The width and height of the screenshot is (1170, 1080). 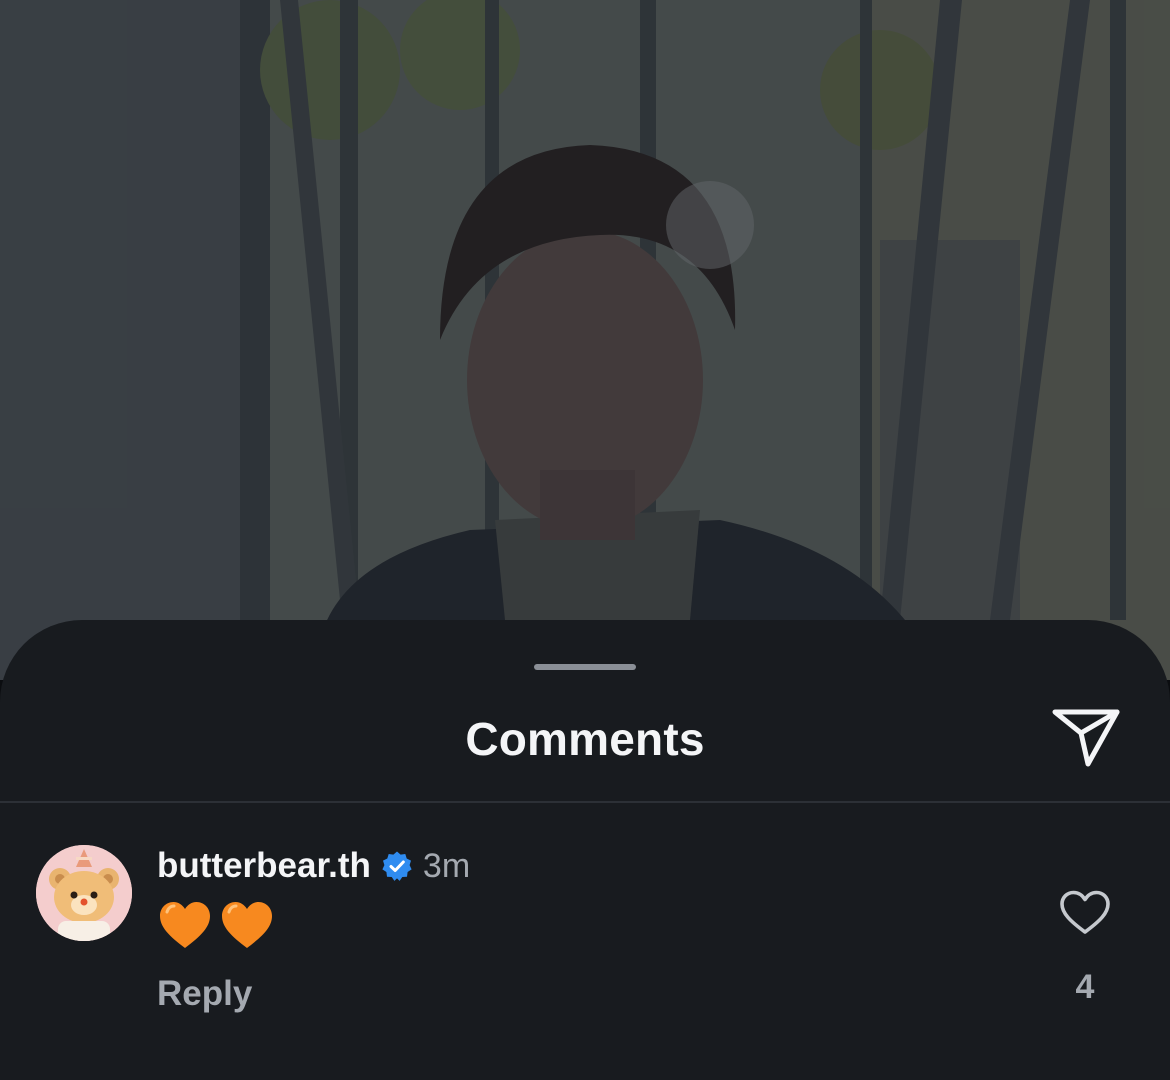 I want to click on like-button, so click(x=1085, y=913).